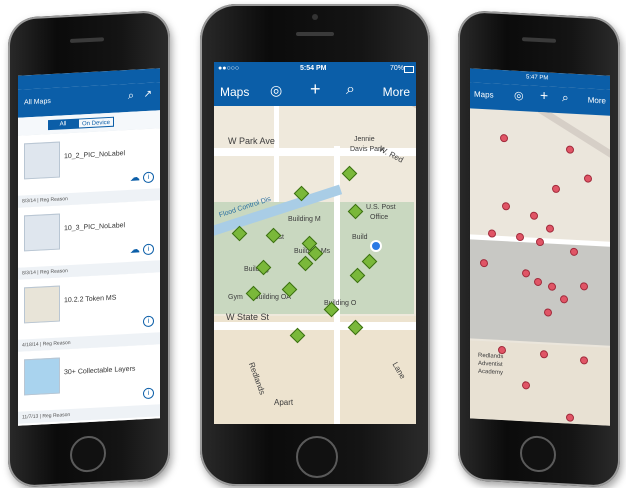 This screenshot has height=488, width=626. What do you see at coordinates (304, 219) in the screenshot?
I see `building-label: Building M` at bounding box center [304, 219].